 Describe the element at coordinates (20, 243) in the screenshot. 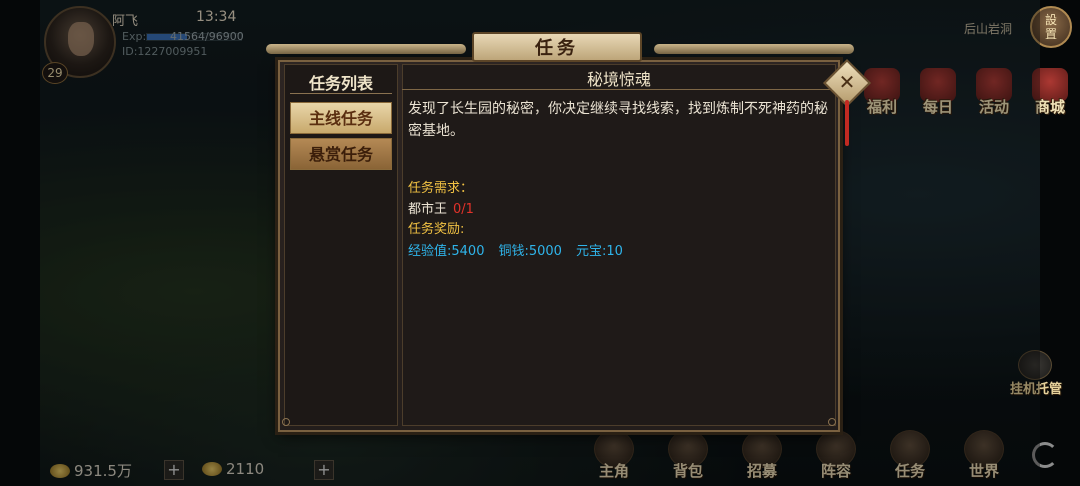

I see `left-screen-edge` at that location.